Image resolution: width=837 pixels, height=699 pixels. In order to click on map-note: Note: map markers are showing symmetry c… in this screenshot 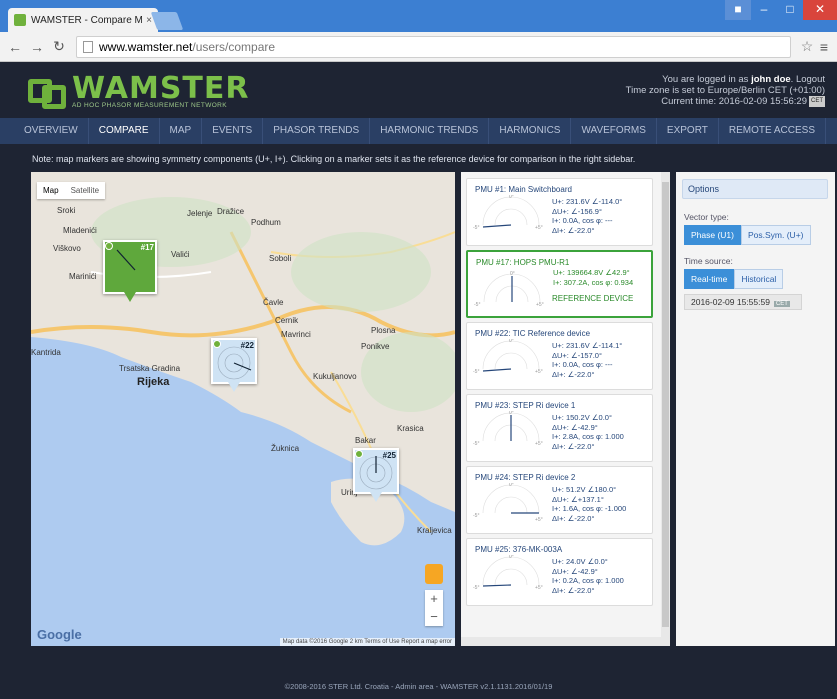, I will do `click(334, 159)`.